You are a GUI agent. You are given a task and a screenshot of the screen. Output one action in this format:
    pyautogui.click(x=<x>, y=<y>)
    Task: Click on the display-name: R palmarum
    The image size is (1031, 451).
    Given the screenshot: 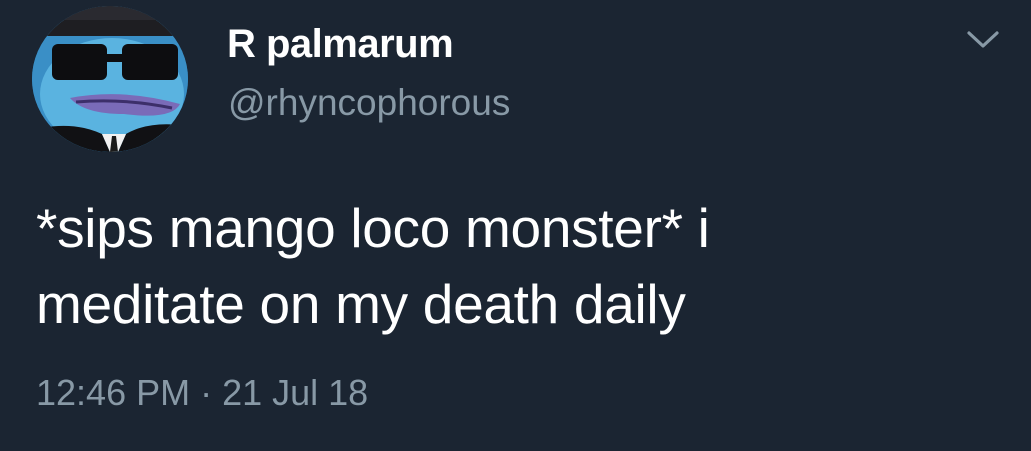 What is the action you would take?
    pyautogui.click(x=340, y=44)
    